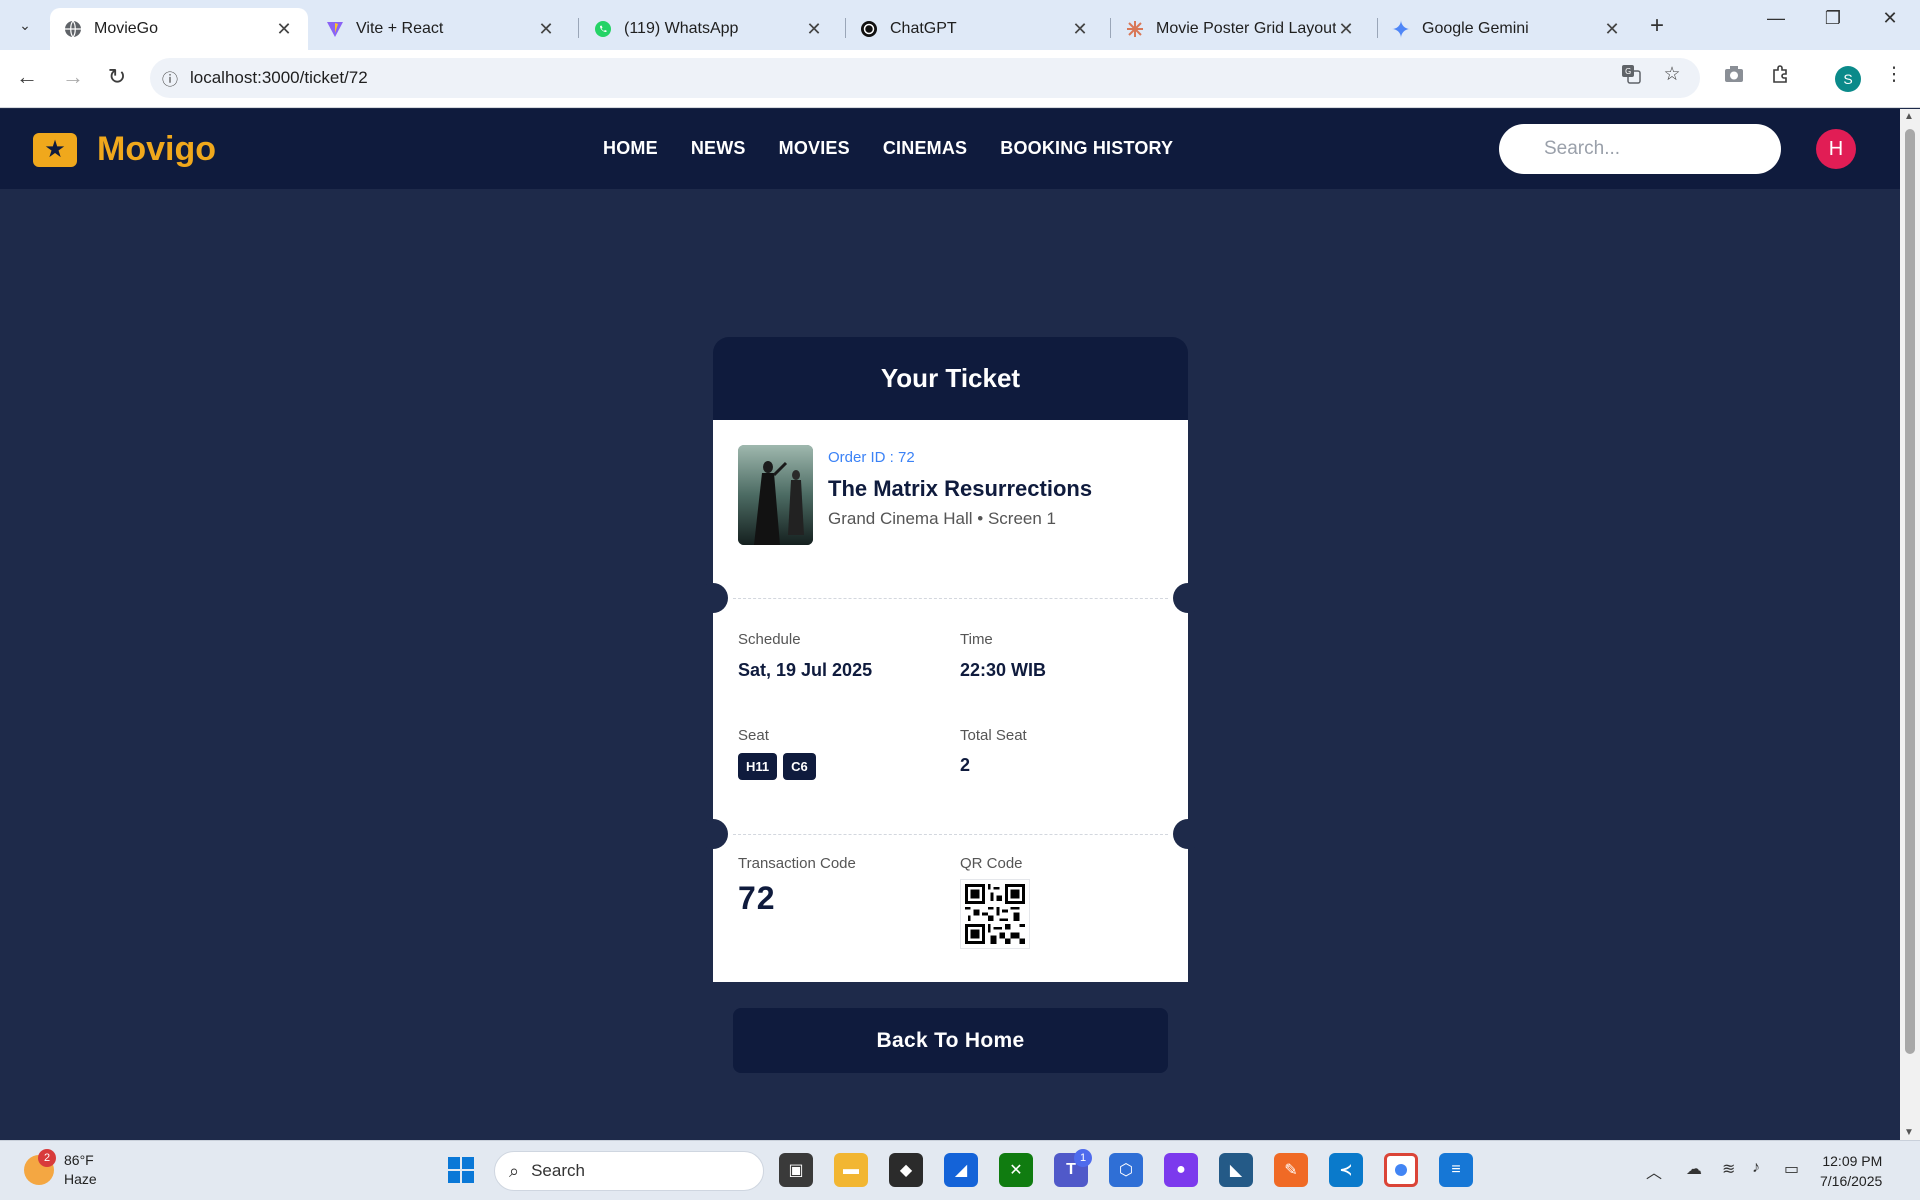  Describe the element at coordinates (117, 77) in the screenshot. I see `reload-button: ↻` at that location.